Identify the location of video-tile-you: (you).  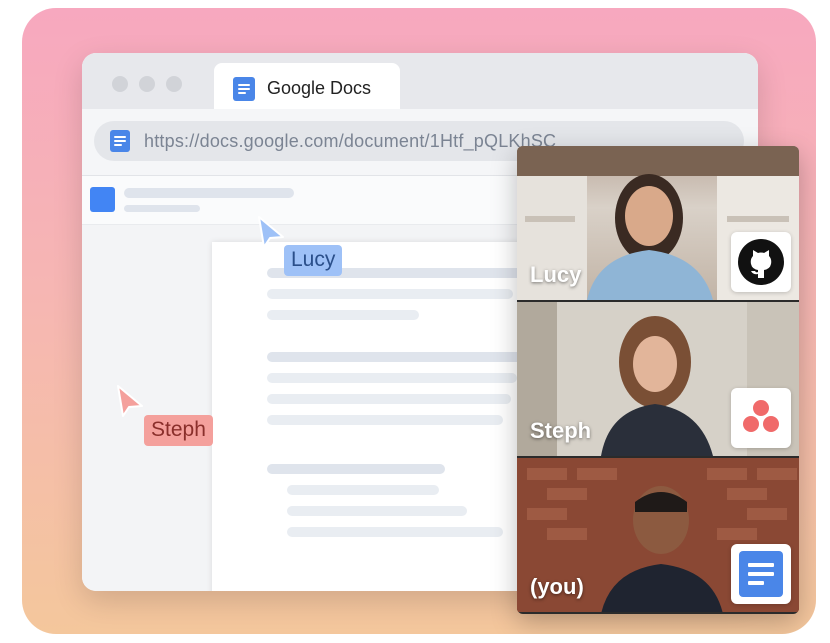
(658, 535).